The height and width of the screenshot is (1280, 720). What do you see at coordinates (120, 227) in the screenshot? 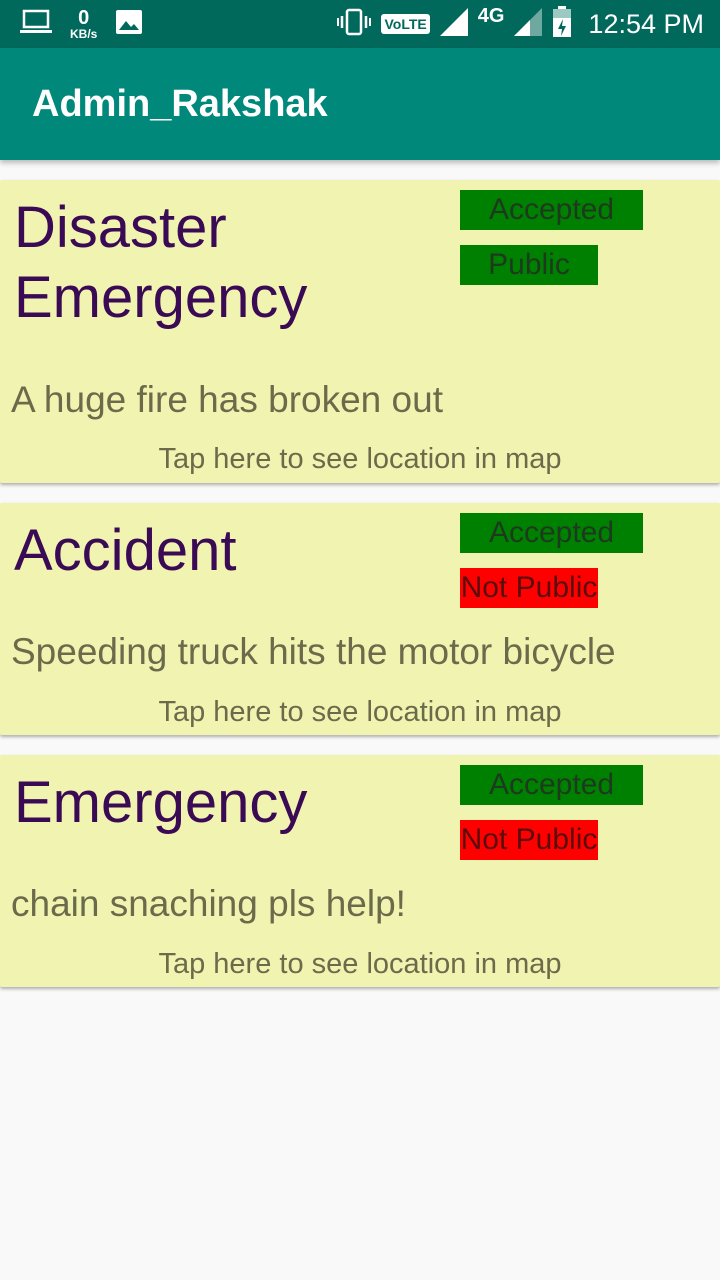
I see `card-title-line: Disaster` at bounding box center [120, 227].